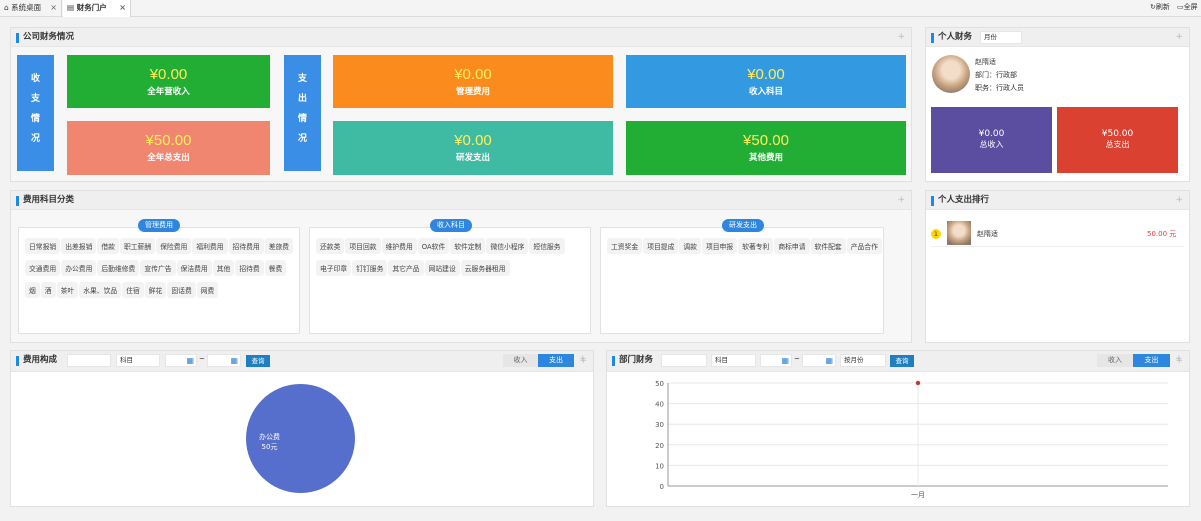 The height and width of the screenshot is (521, 1201). What do you see at coordinates (181, 290) in the screenshot?
I see `category-tag: 固话费` at bounding box center [181, 290].